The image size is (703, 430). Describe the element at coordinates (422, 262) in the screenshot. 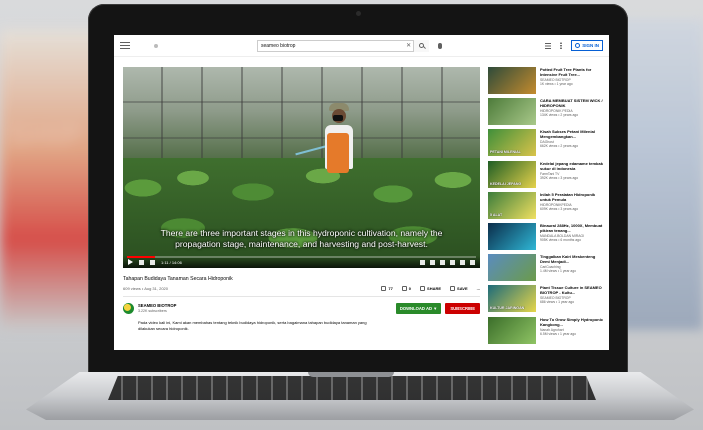

I see `autoplay-toggle-icon` at that location.